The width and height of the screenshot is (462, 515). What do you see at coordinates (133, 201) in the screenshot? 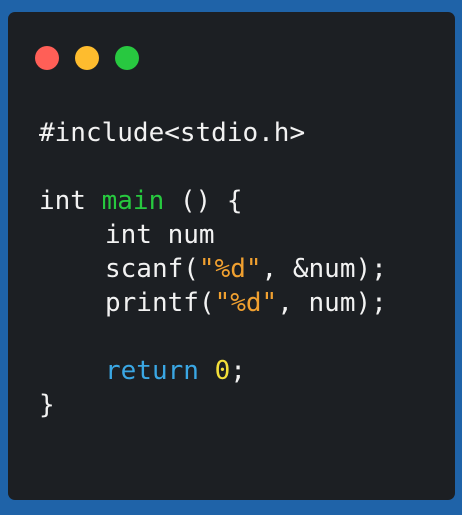
I see `main-function-name: main` at bounding box center [133, 201].